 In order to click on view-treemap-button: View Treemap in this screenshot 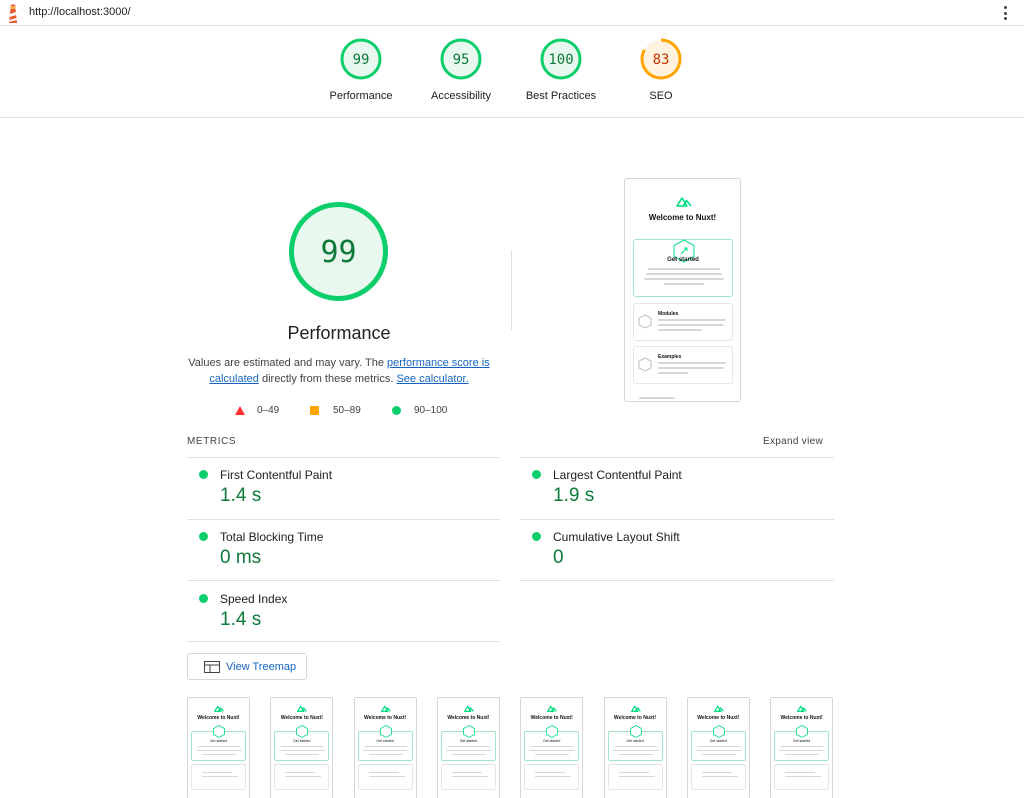, I will do `click(247, 666)`.